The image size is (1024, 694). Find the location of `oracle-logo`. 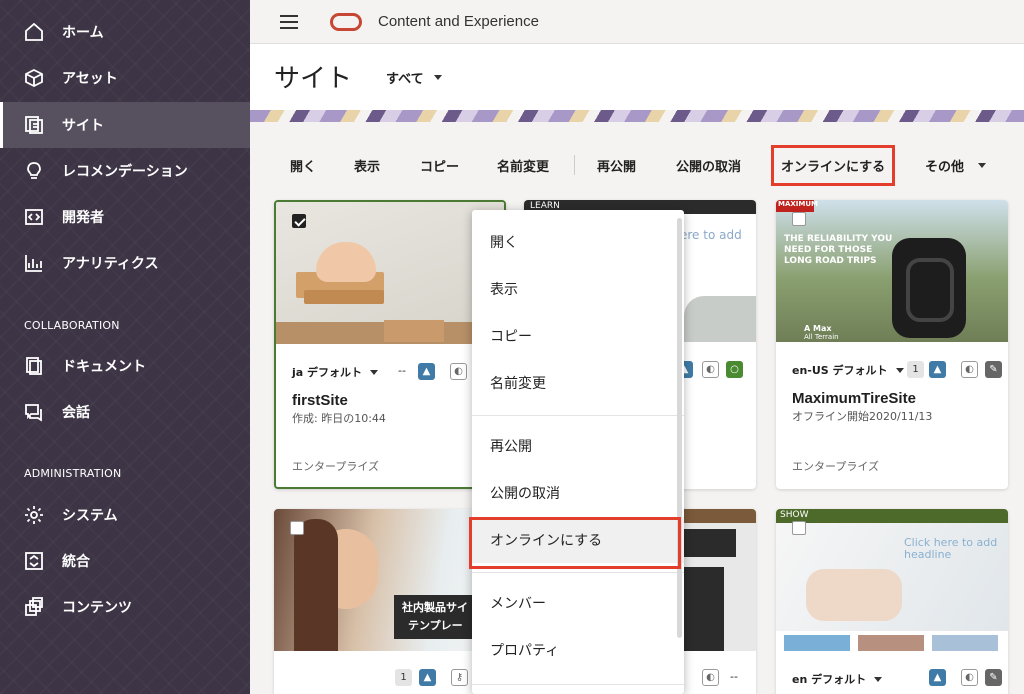

oracle-logo is located at coordinates (346, 21).